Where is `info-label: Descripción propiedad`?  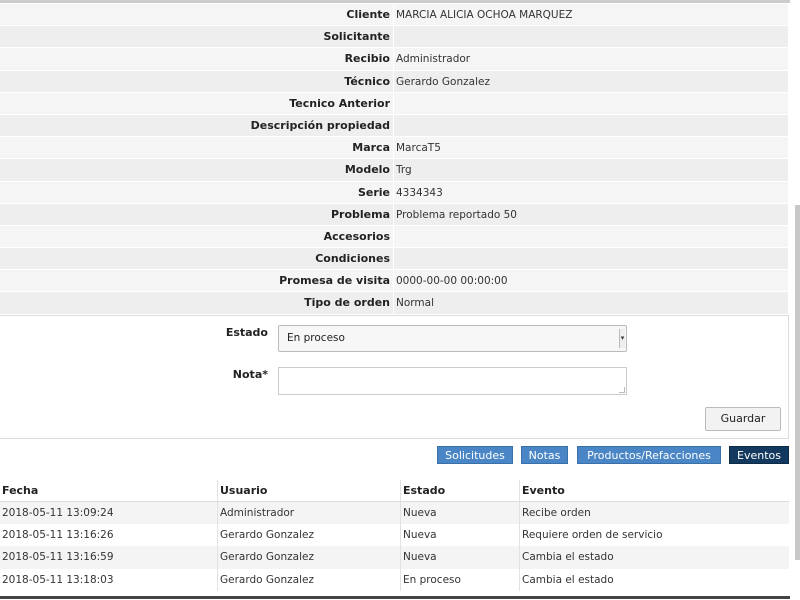
info-label: Descripción propiedad is located at coordinates (197, 125).